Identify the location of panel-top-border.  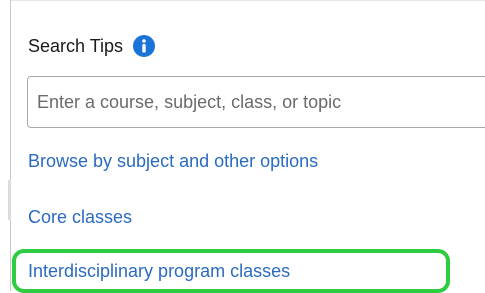
(247, 0).